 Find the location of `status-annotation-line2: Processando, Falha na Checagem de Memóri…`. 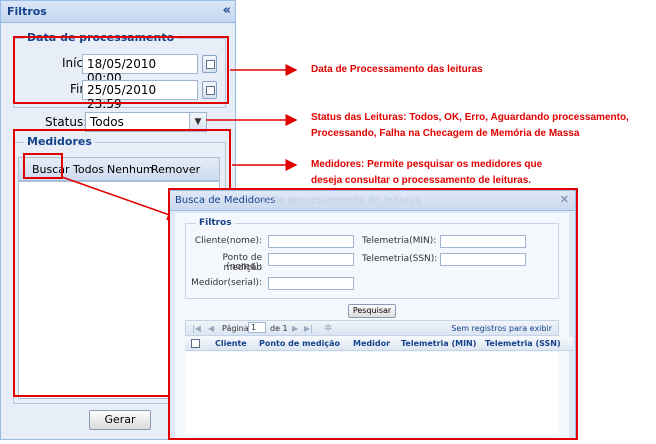

status-annotation-line2: Processando, Falha na Checagem de Memóri… is located at coordinates (445, 133).